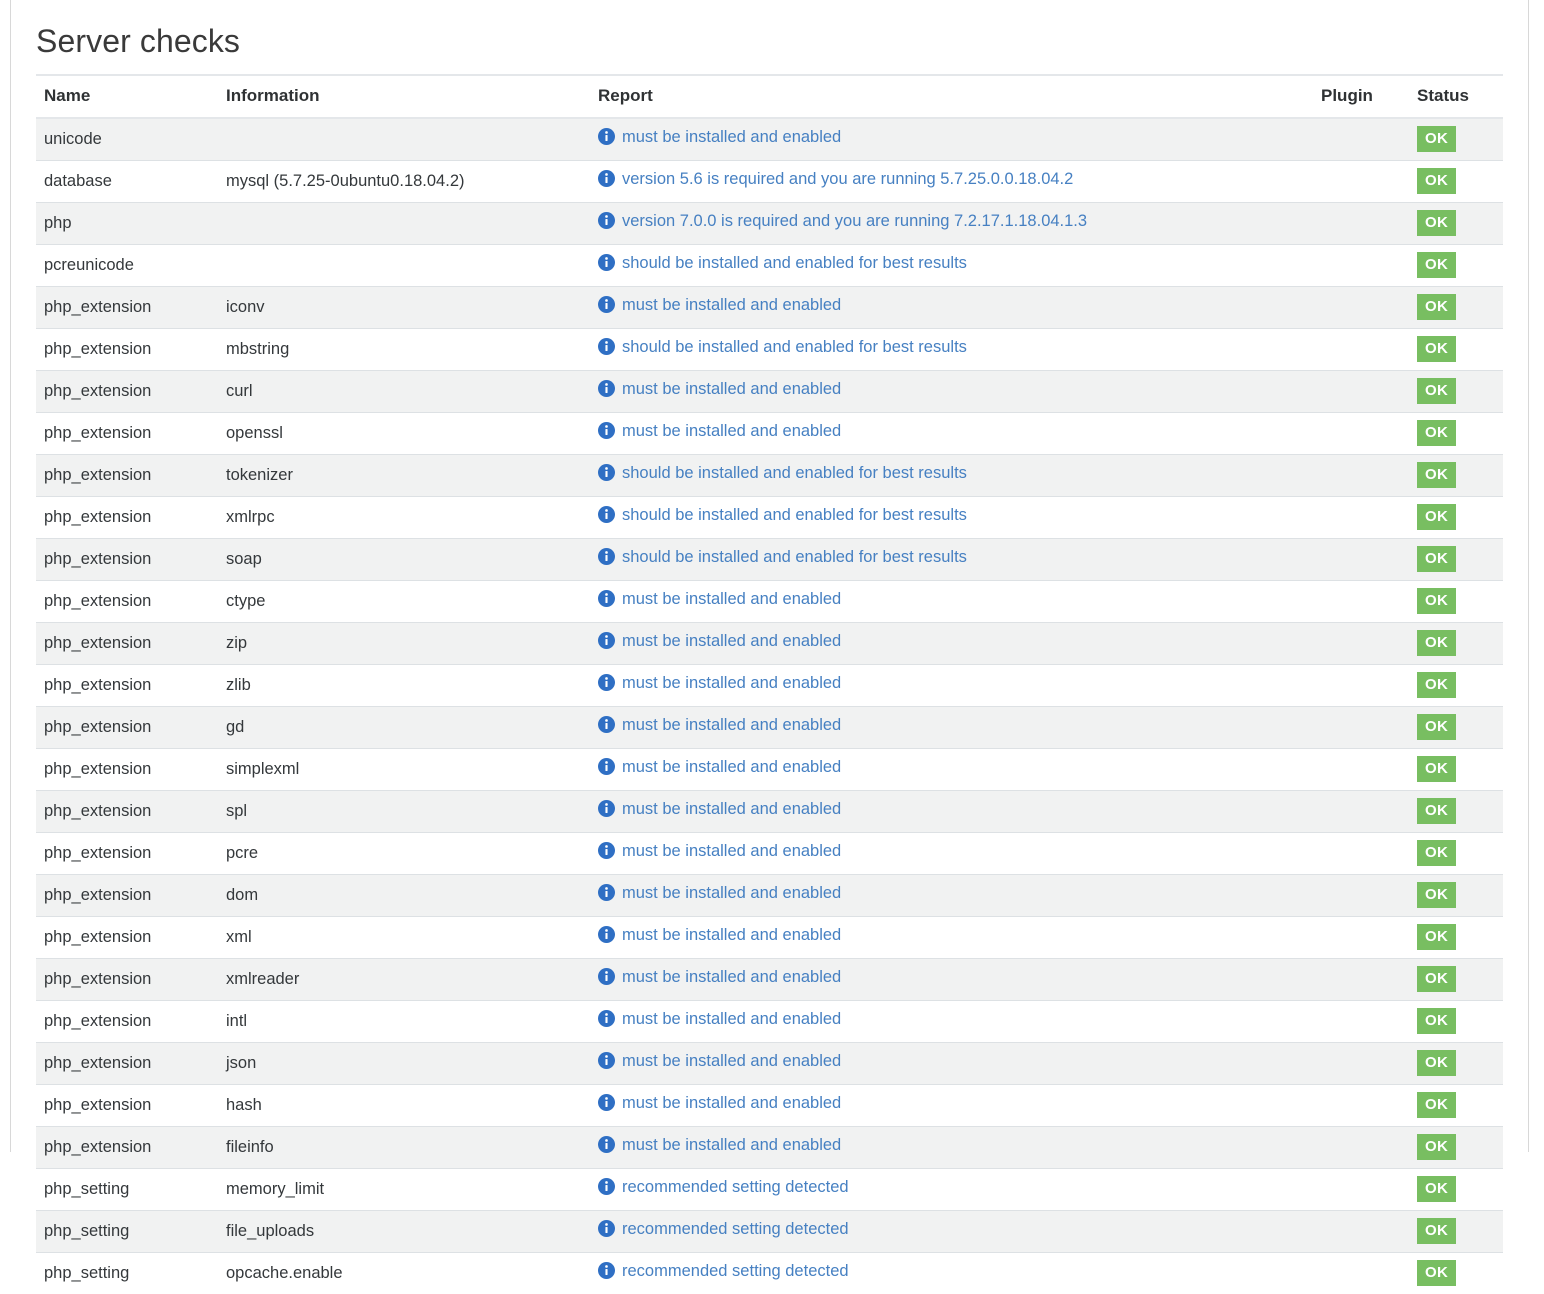  What do you see at coordinates (1528, 576) in the screenshot?
I see `page-border-right` at bounding box center [1528, 576].